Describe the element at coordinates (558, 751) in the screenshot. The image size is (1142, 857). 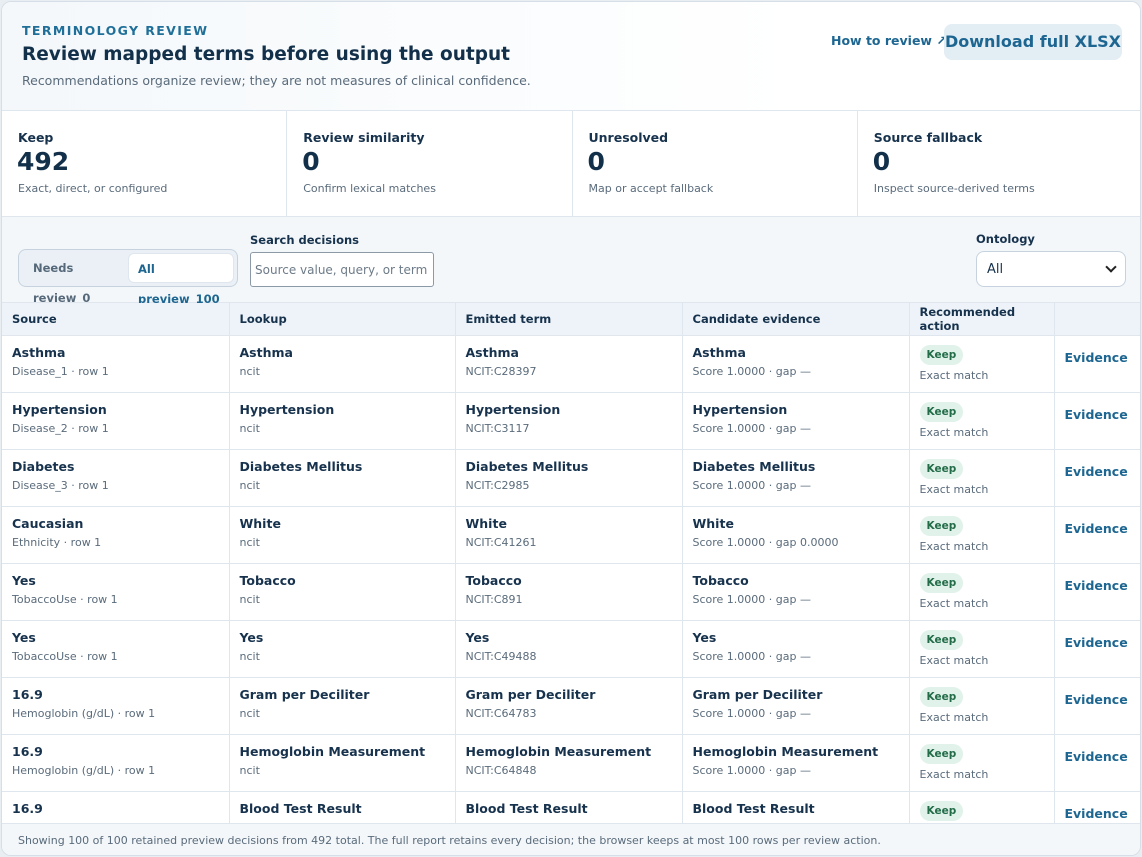
I see `emitted-term-label: Hemoglobin Measurement` at that location.